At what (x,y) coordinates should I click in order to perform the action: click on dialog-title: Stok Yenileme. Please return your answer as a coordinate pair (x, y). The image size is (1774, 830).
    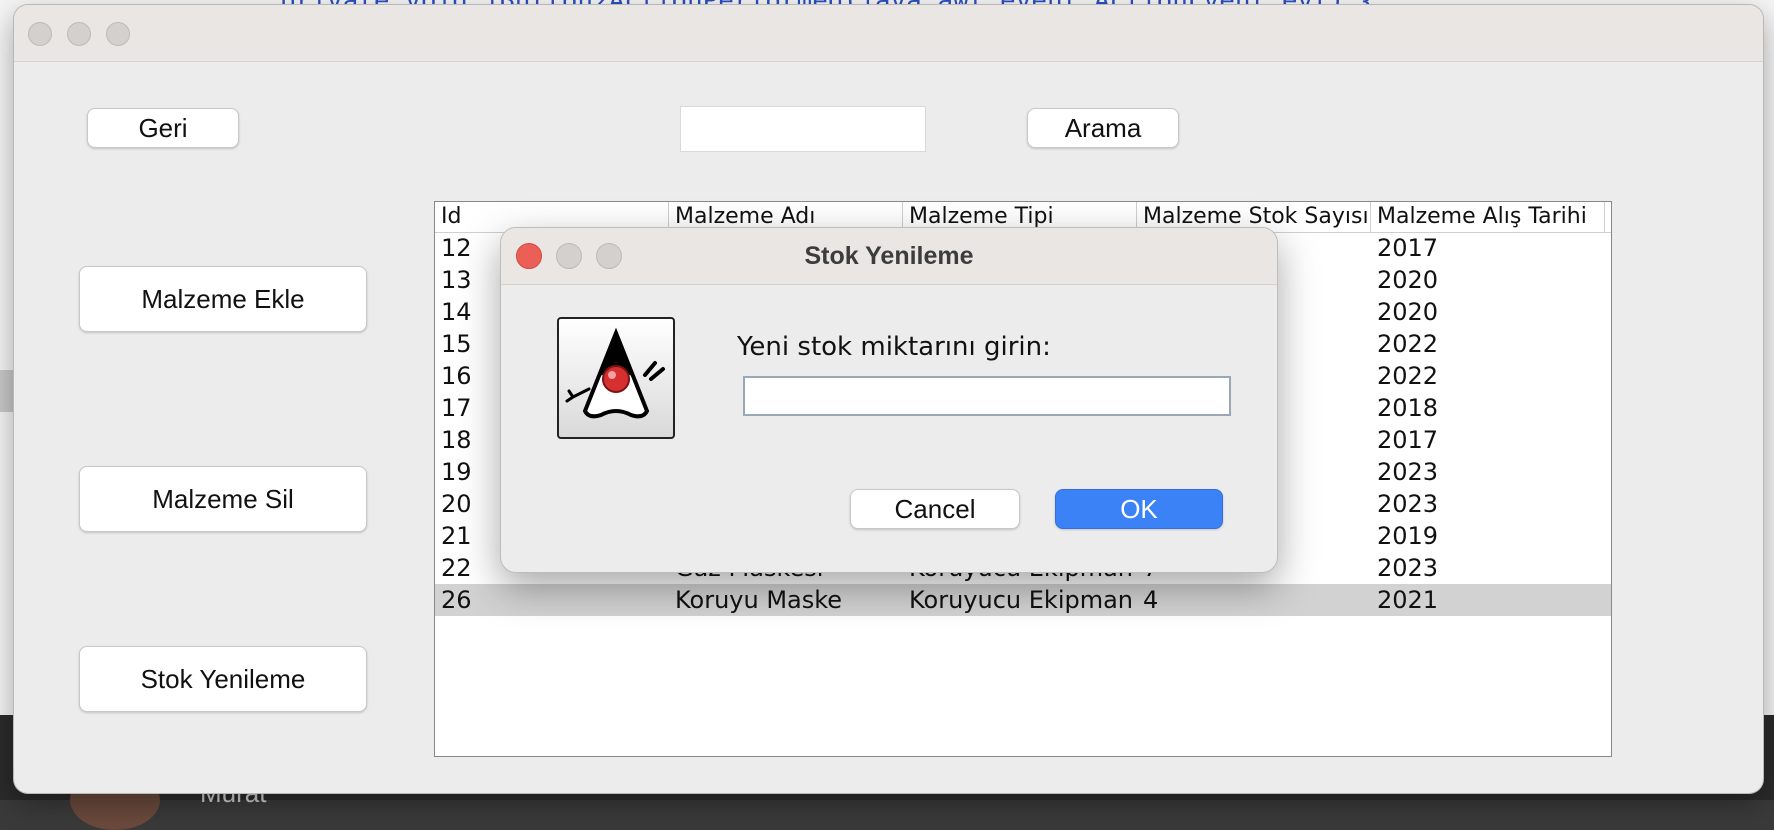
    Looking at the image, I should click on (889, 256).